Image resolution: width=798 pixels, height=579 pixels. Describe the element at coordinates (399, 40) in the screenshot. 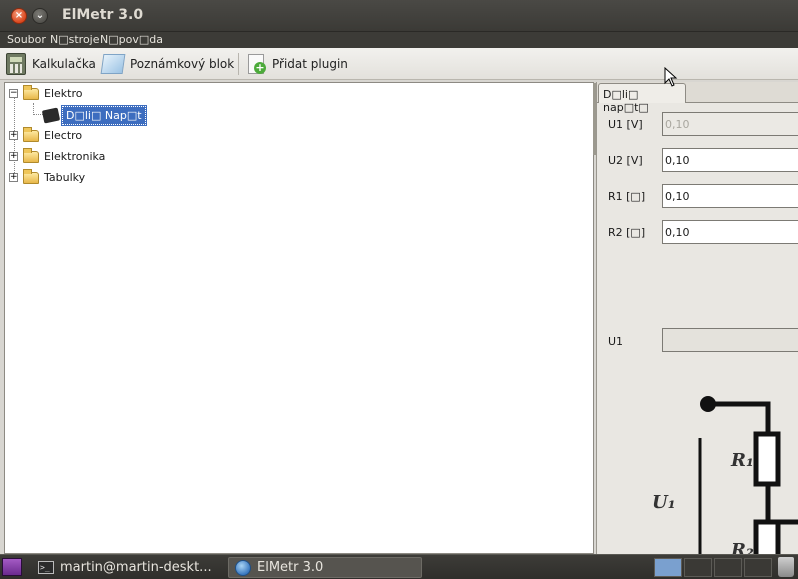

I see `menu-bar: Soubor N□stroje N□pov□da` at that location.